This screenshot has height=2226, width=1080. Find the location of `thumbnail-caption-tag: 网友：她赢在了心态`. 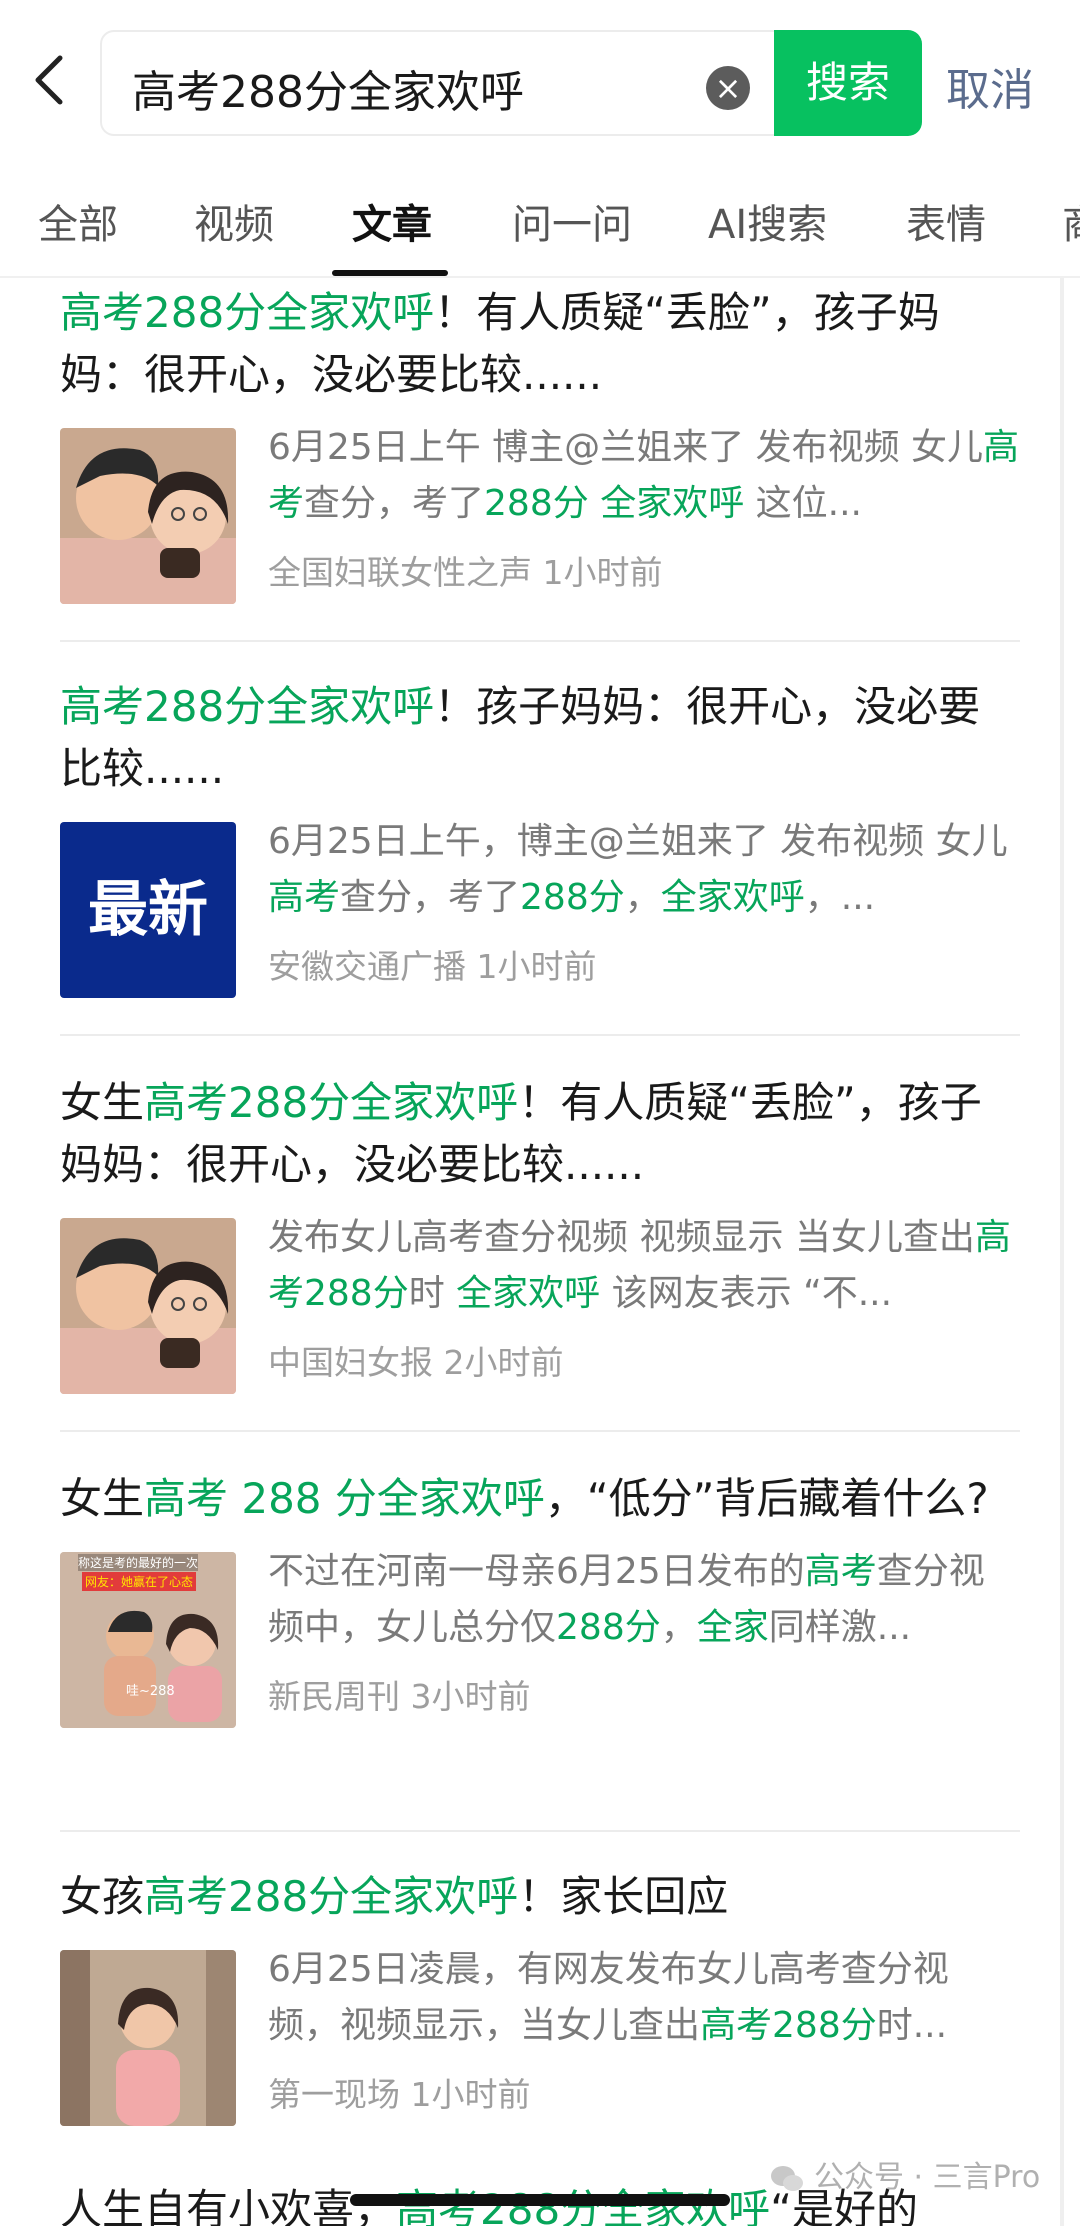

thumbnail-caption-tag: 网友：她赢在了心态 is located at coordinates (139, 1581).